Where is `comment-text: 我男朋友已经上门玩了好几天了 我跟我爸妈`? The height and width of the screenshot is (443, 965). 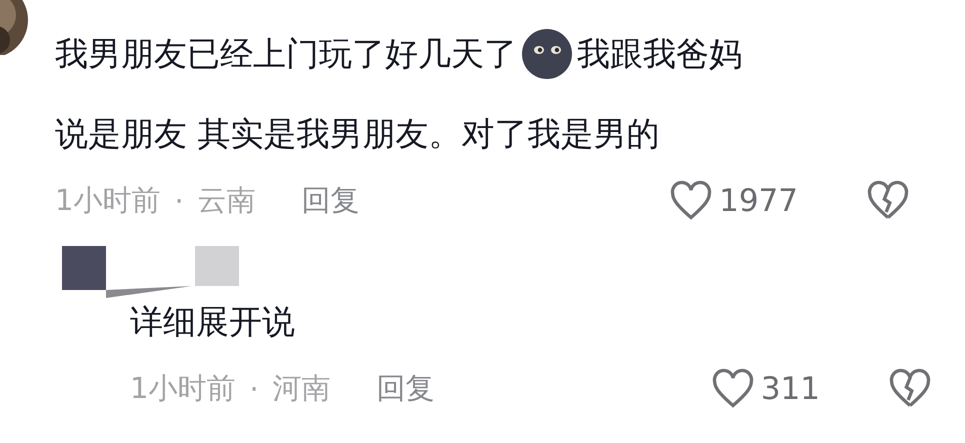 comment-text: 我男朋友已经上门玩了好几天了 我跟我爸妈 is located at coordinates (510, 54).